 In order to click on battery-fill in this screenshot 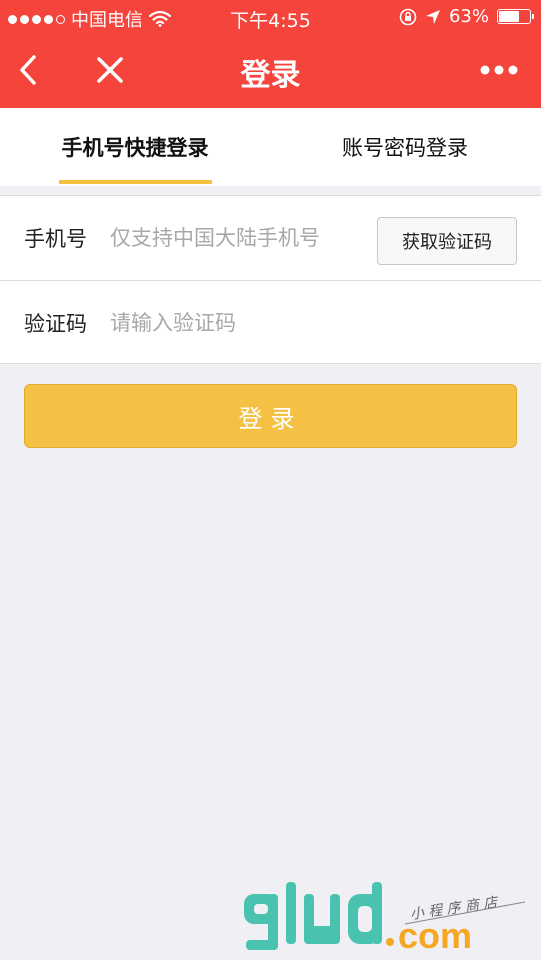, I will do `click(509, 16)`.